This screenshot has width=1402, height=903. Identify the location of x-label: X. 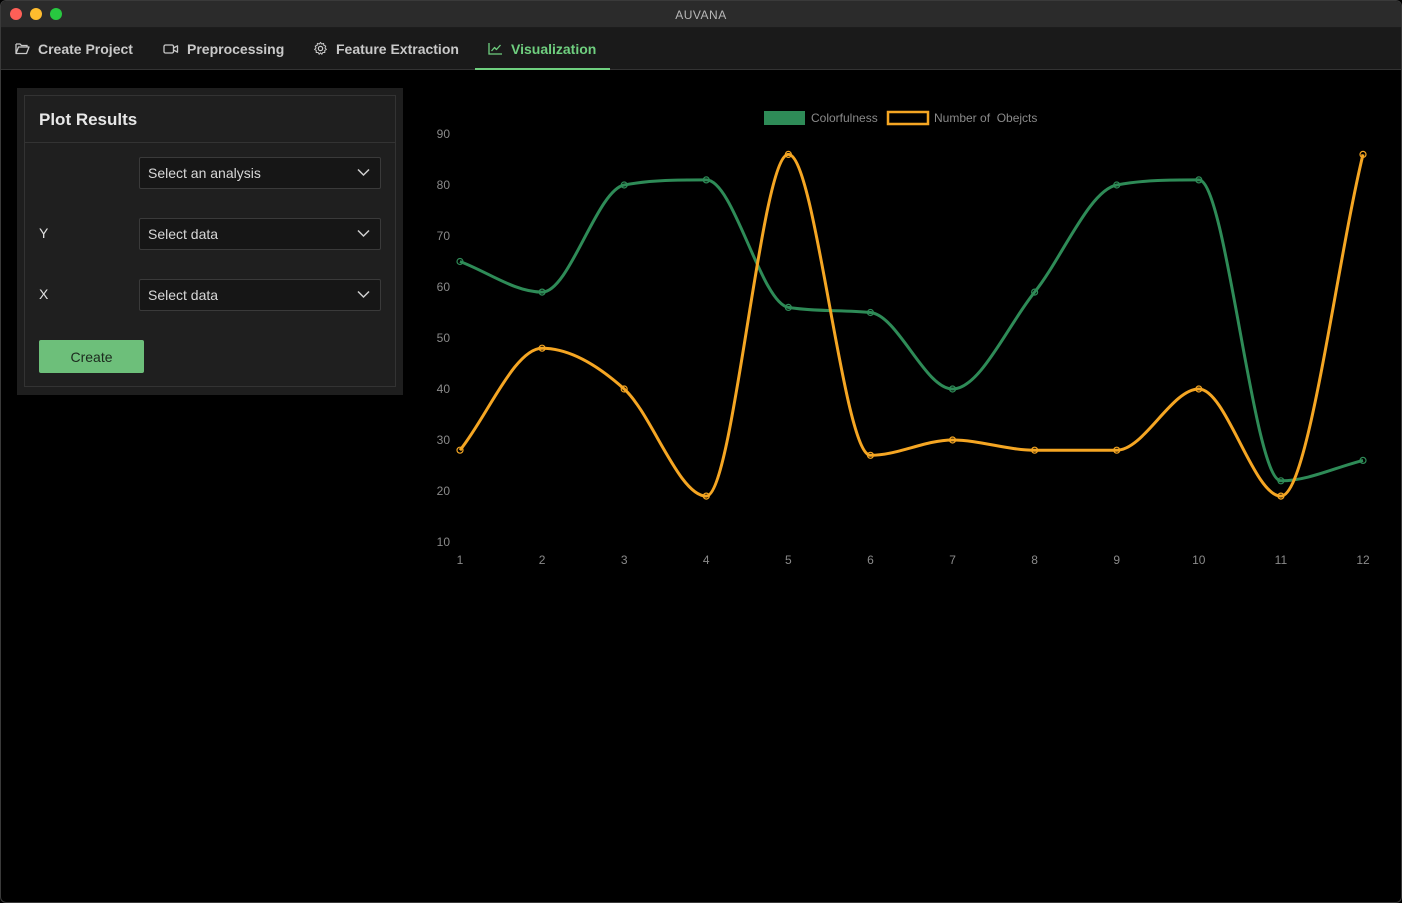
(44, 294).